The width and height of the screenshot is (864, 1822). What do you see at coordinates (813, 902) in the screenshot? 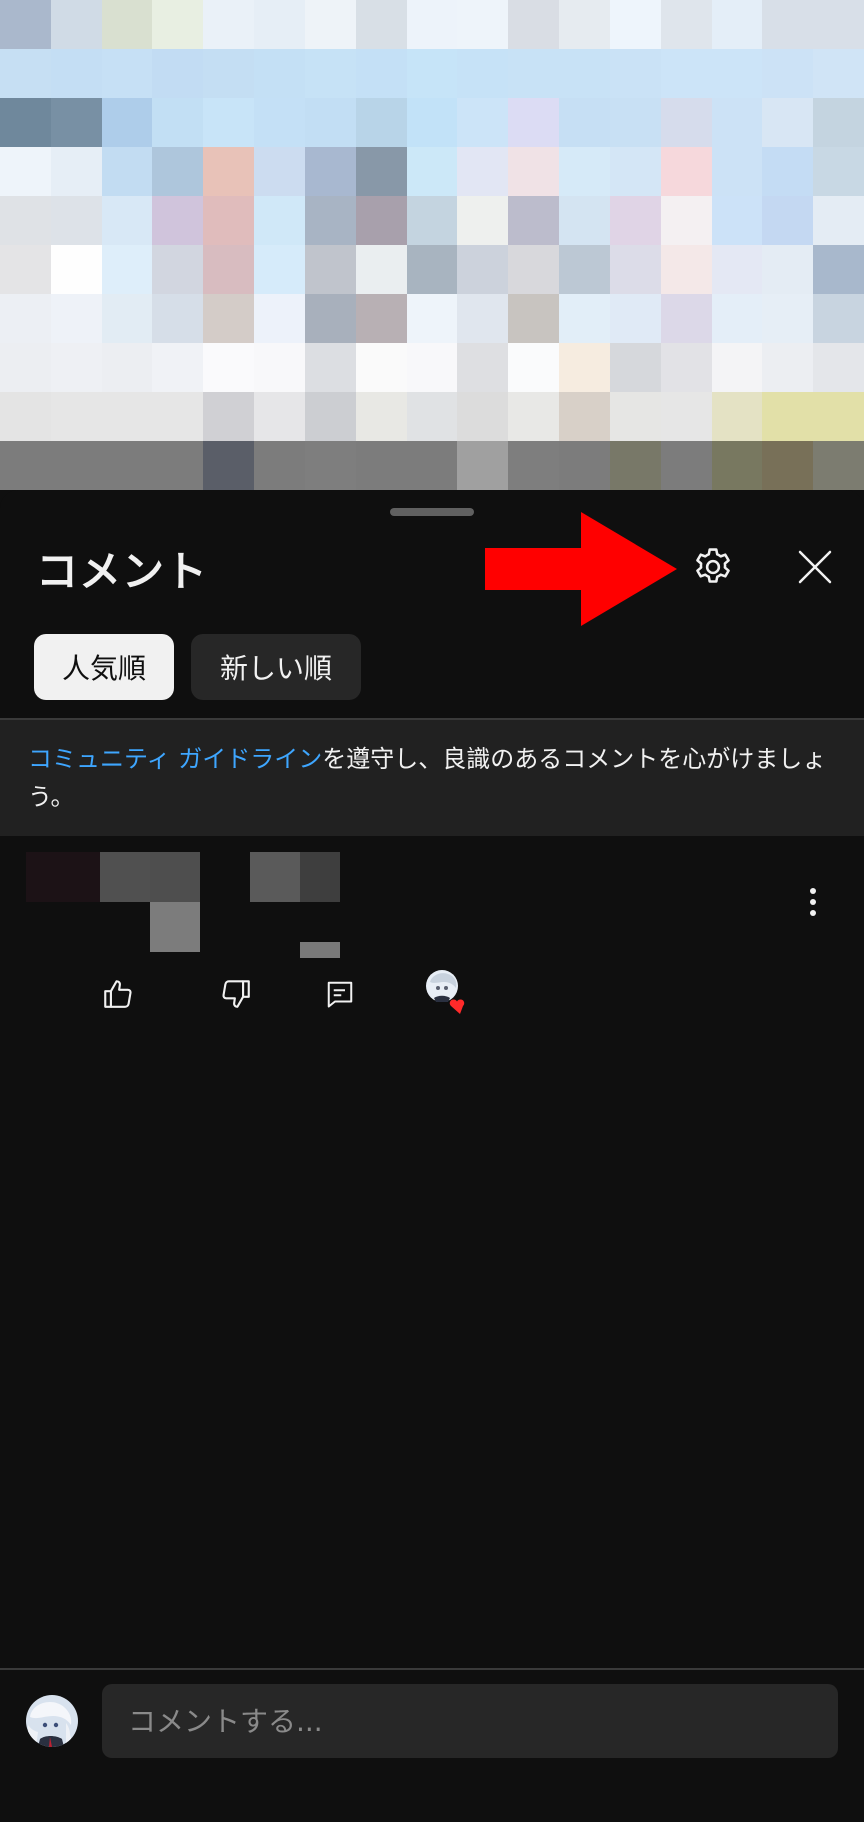
I see `comment-menu-button` at bounding box center [813, 902].